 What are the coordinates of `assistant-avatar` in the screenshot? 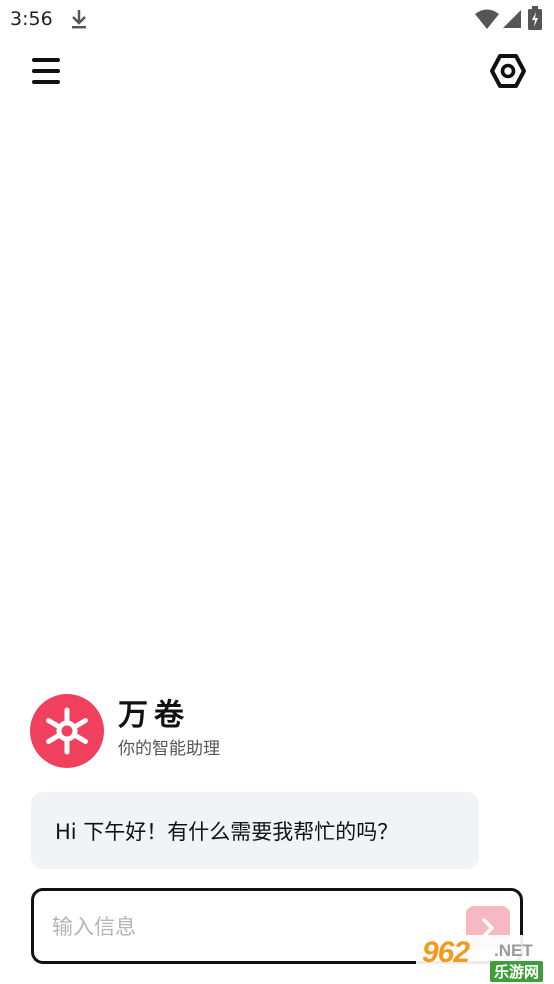 It's located at (67, 731).